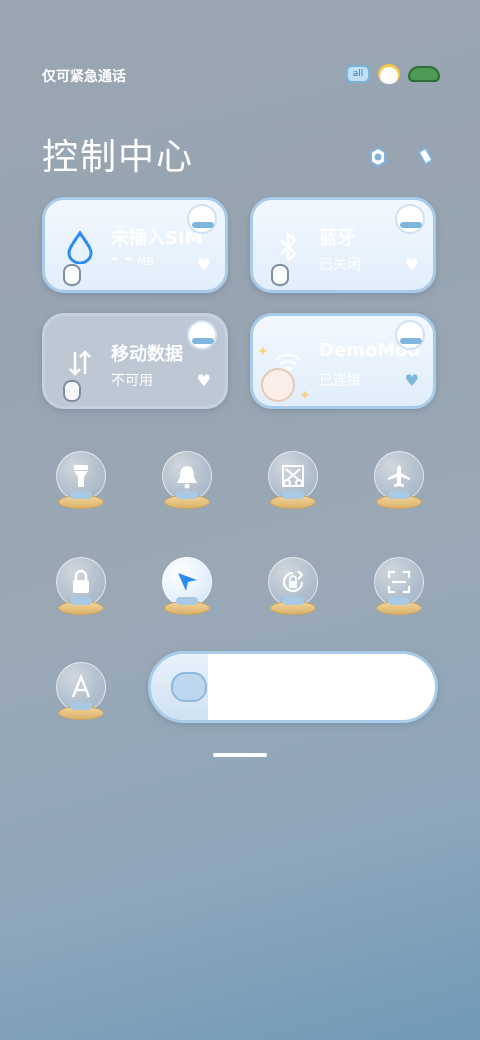 The width and height of the screenshot is (480, 1040). What do you see at coordinates (399, 588) in the screenshot?
I see `scan-toggle` at bounding box center [399, 588].